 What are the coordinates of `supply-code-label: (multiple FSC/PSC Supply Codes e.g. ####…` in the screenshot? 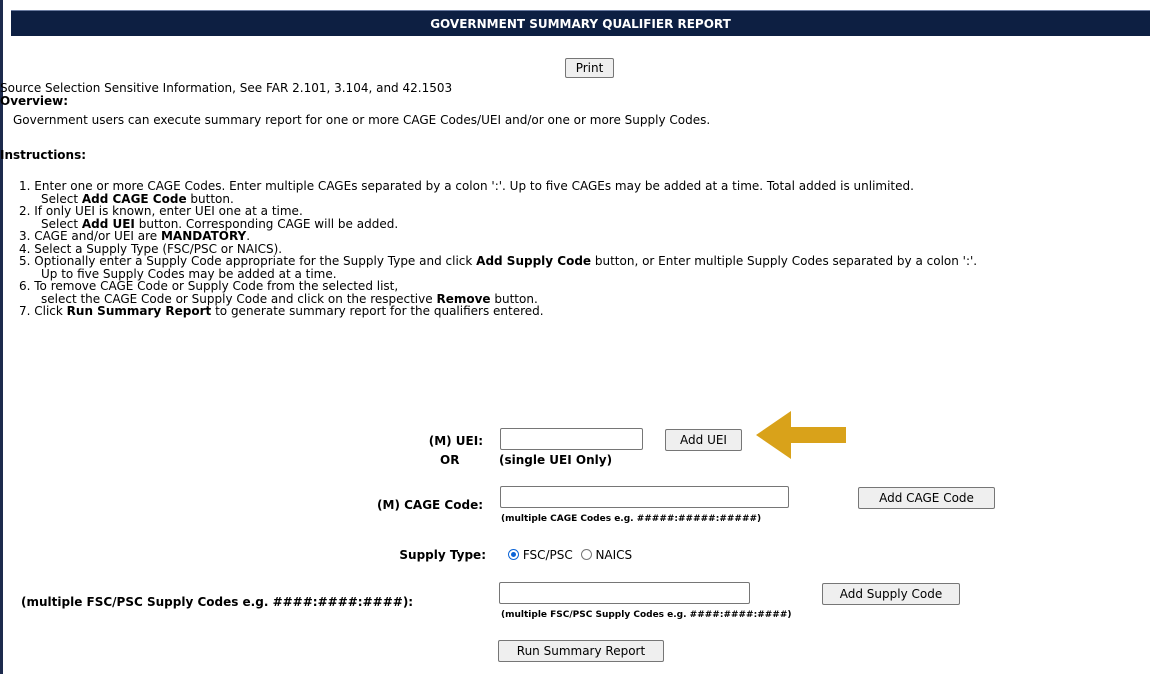 It's located at (217, 602).